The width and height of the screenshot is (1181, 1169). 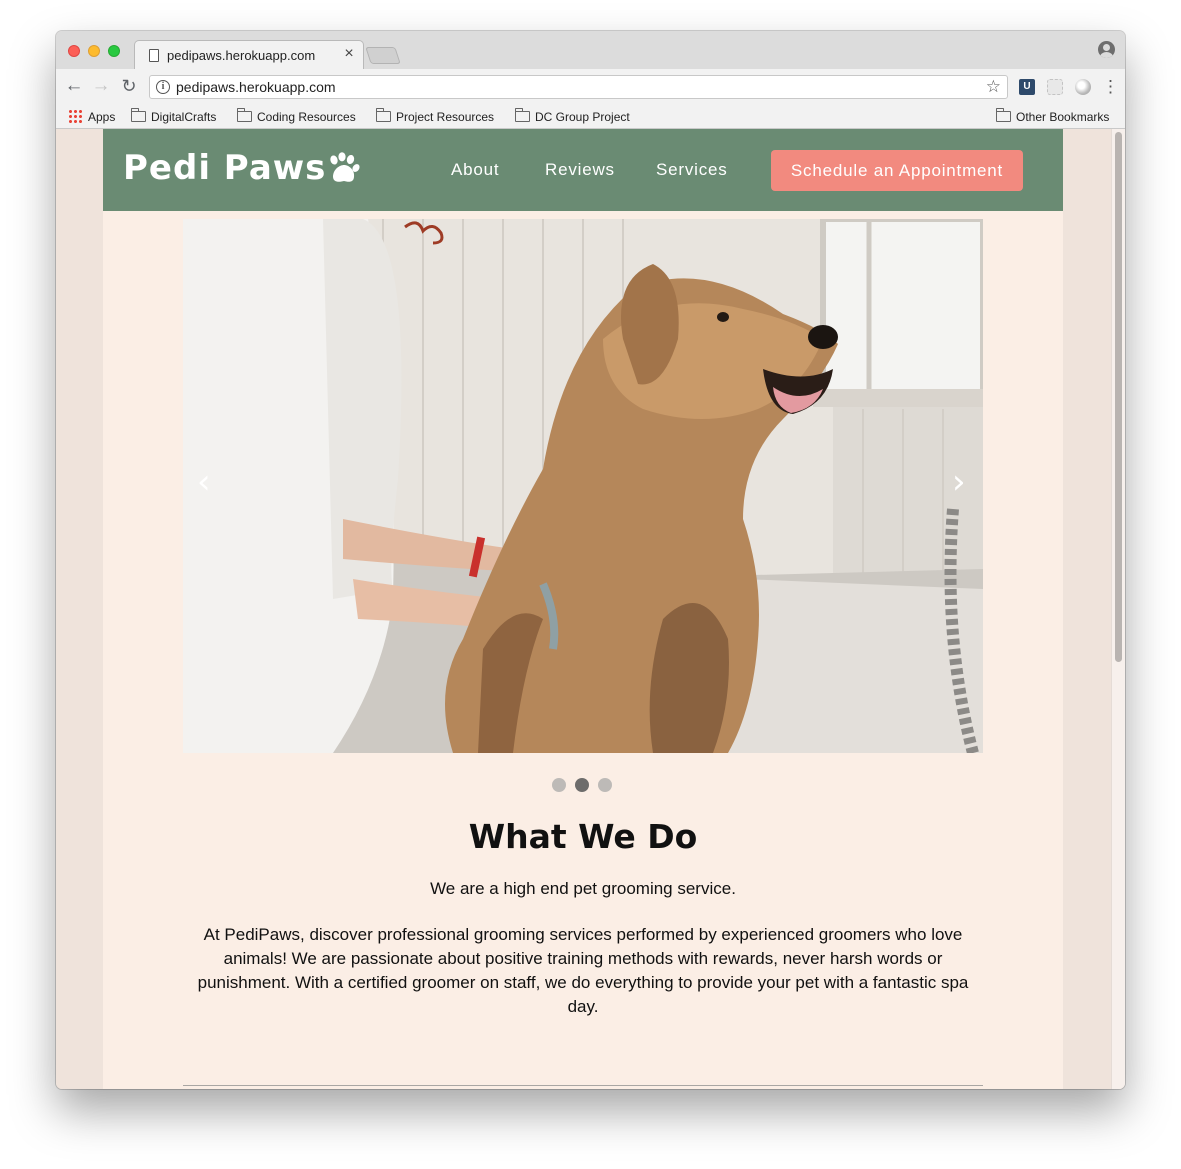 What do you see at coordinates (993, 87) in the screenshot?
I see `bookmark-star-icon: ☆` at bounding box center [993, 87].